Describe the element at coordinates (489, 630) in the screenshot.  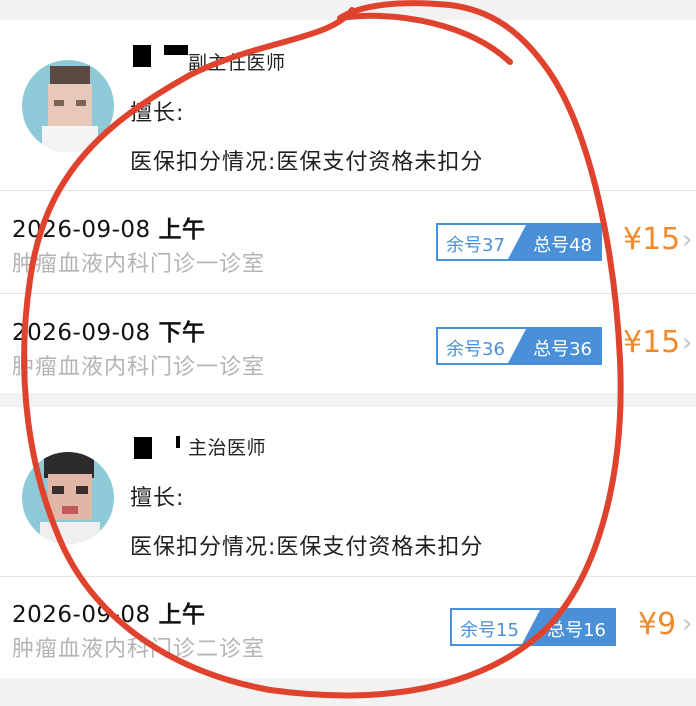
I see `remaining-count: 余号15` at that location.